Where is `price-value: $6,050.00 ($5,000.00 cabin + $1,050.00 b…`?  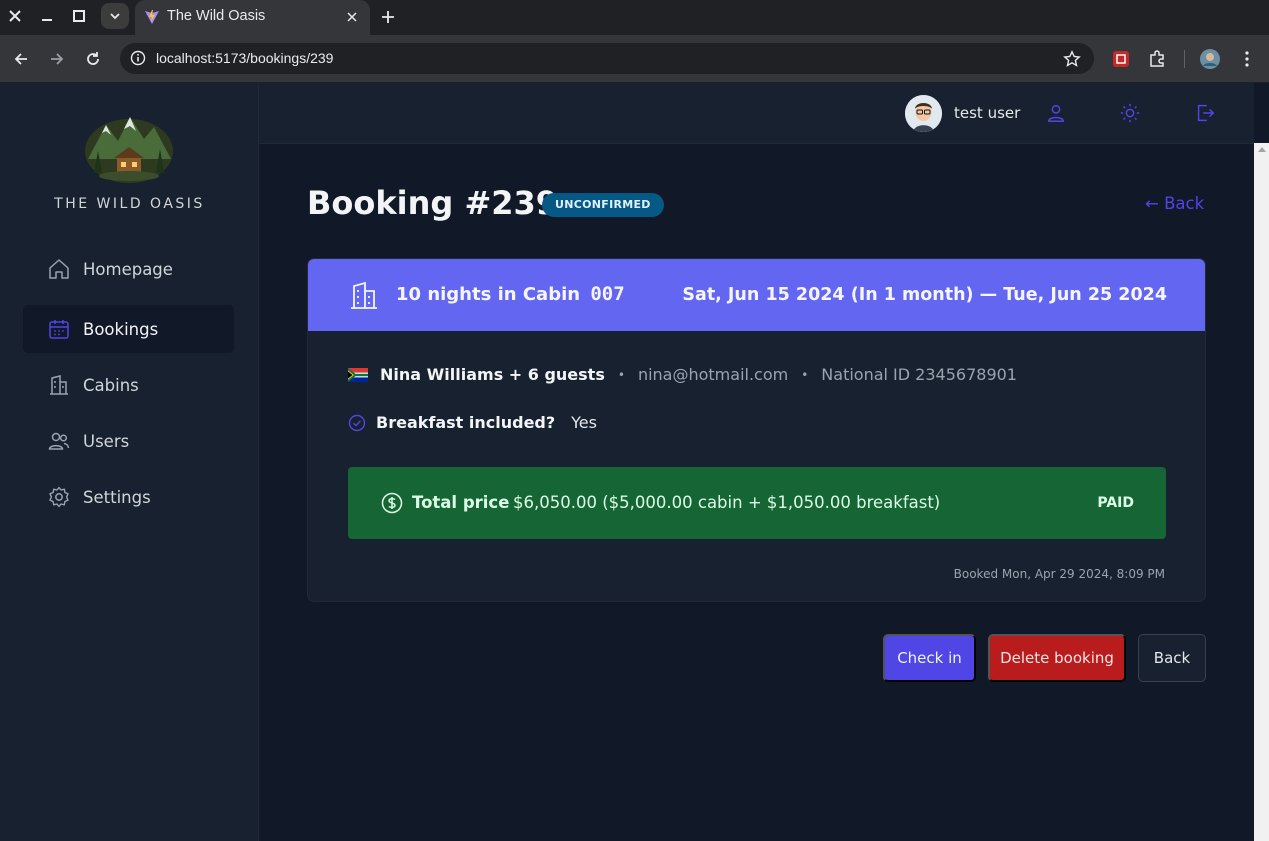
price-value: $6,050.00 ($5,000.00 cabin + $1,050.00 b… is located at coordinates (727, 502).